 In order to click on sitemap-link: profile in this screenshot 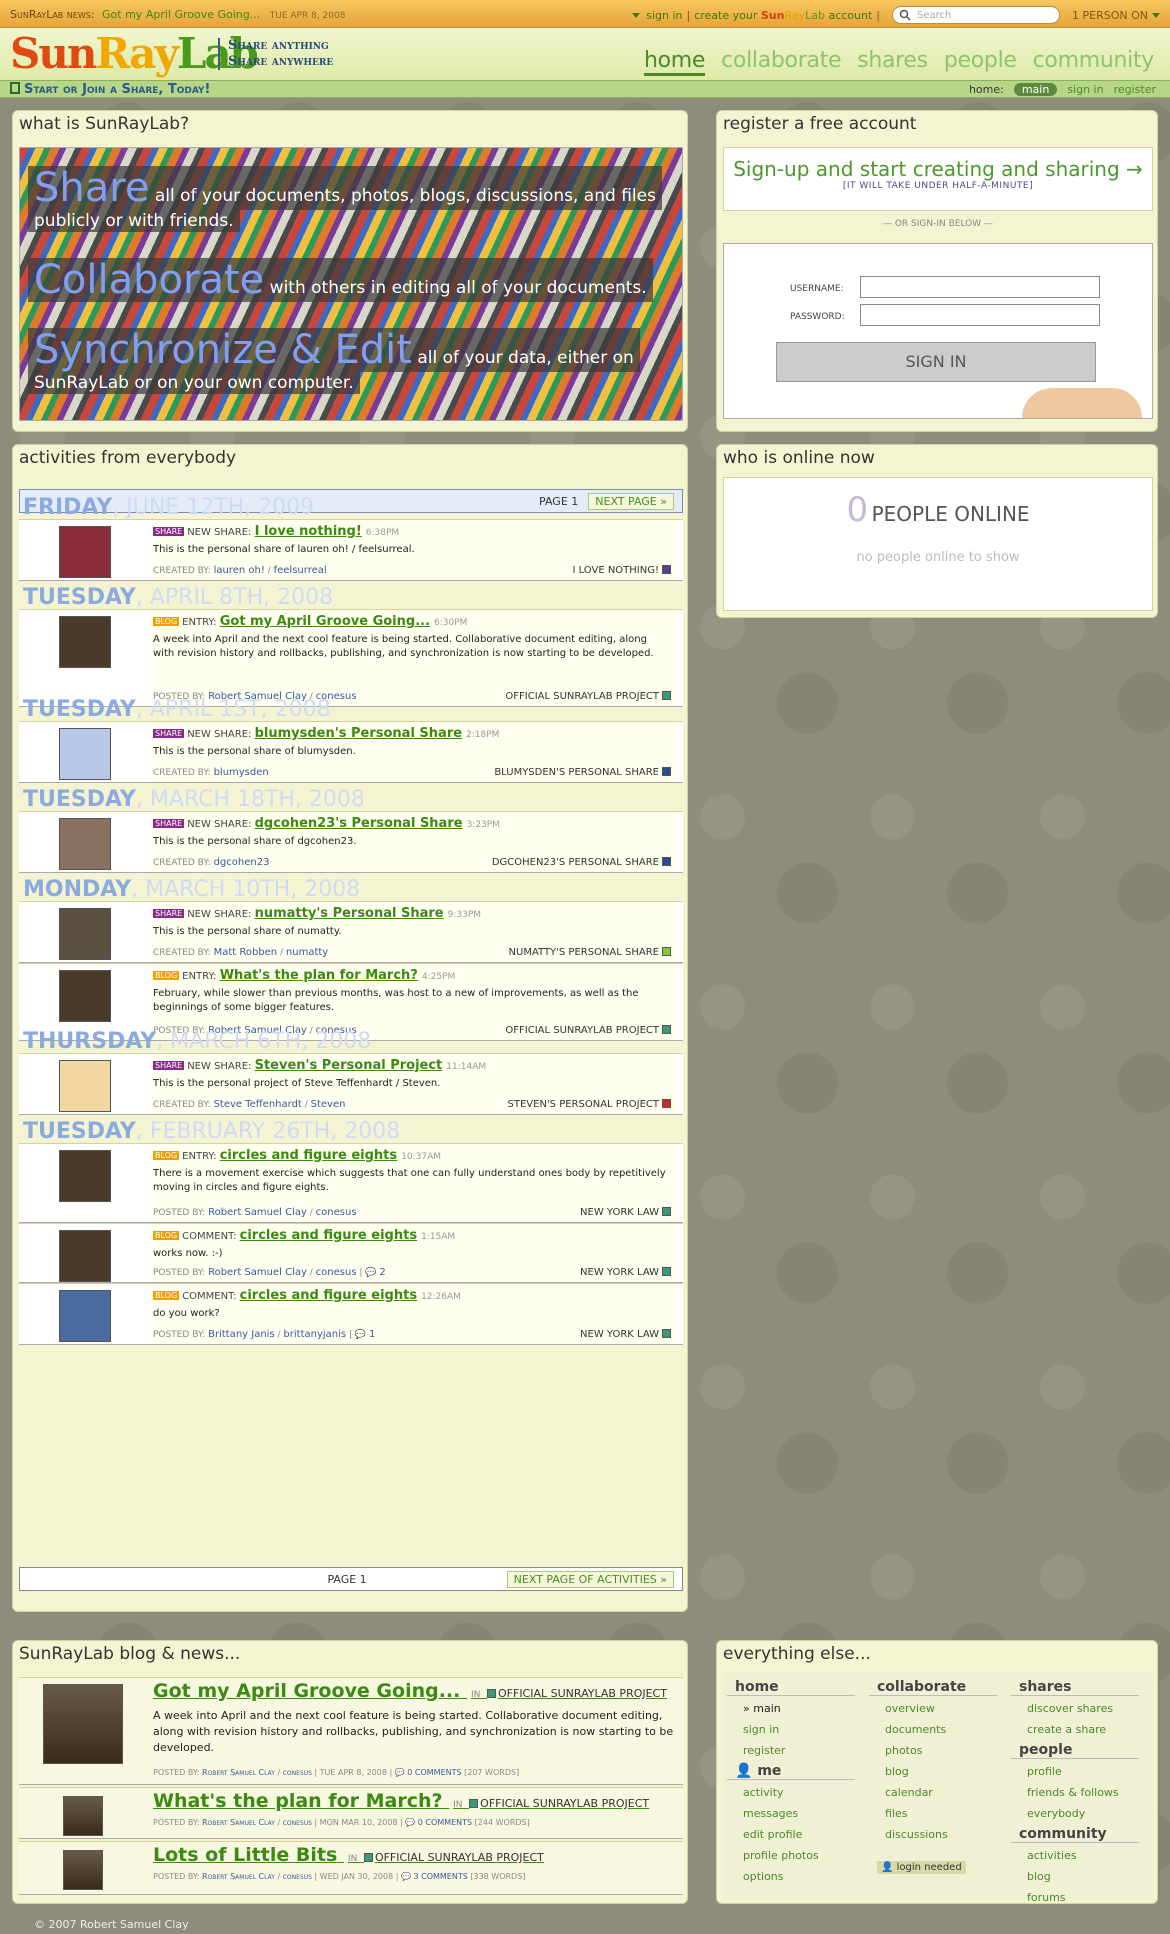, I will do `click(1075, 1771)`.